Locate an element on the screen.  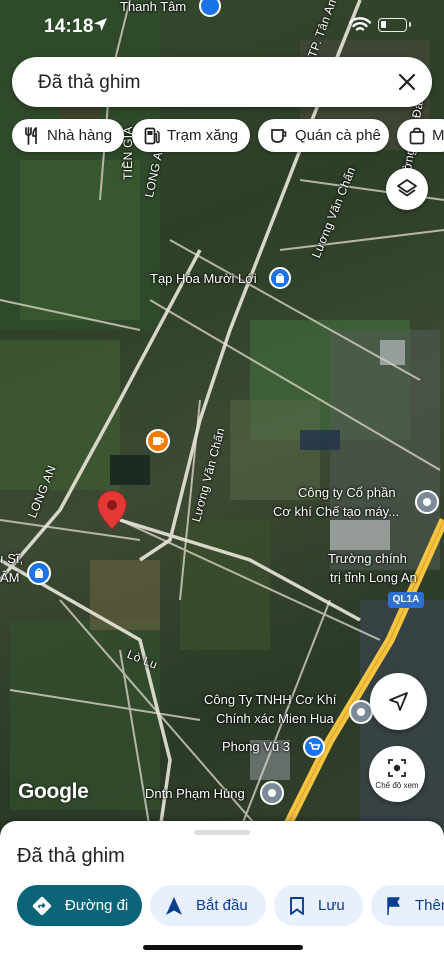
save-button: Lưu is located at coordinates (318, 905).